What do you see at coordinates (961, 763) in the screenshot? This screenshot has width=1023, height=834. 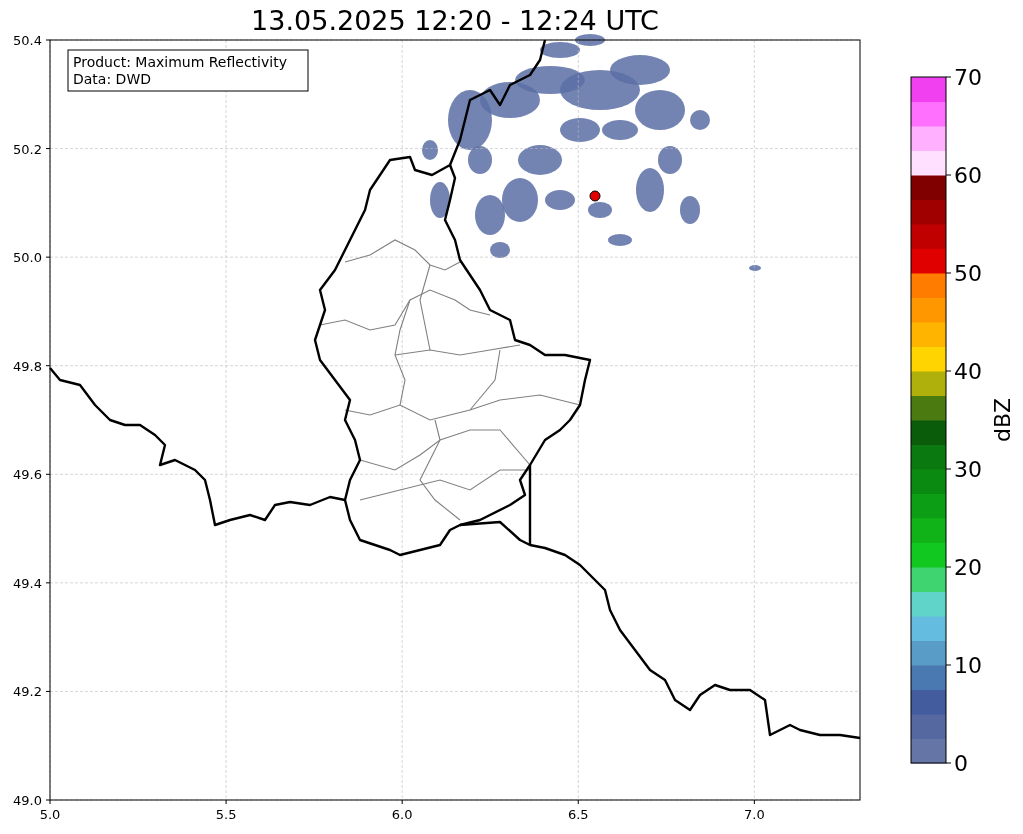 I see `colorbar-tick-label: 0` at bounding box center [961, 763].